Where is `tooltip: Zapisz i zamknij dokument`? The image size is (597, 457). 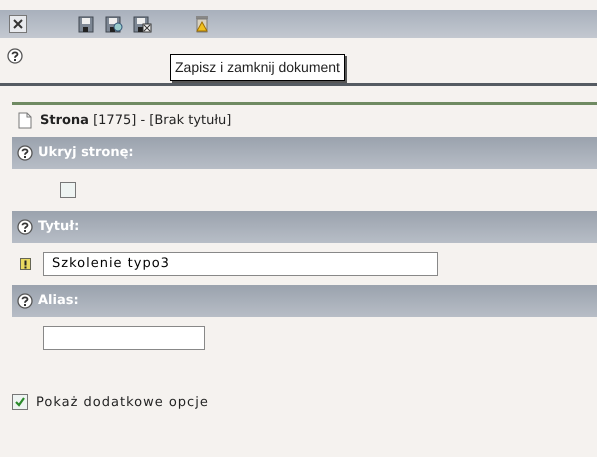
tooltip: Zapisz i zamknij dokument is located at coordinates (257, 67).